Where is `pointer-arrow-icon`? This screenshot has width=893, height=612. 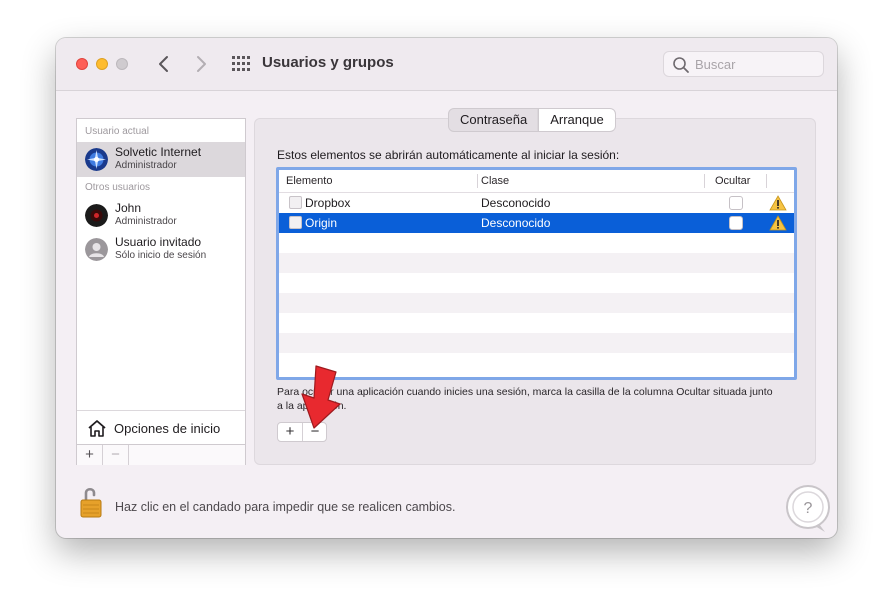 pointer-arrow-icon is located at coordinates (321, 397).